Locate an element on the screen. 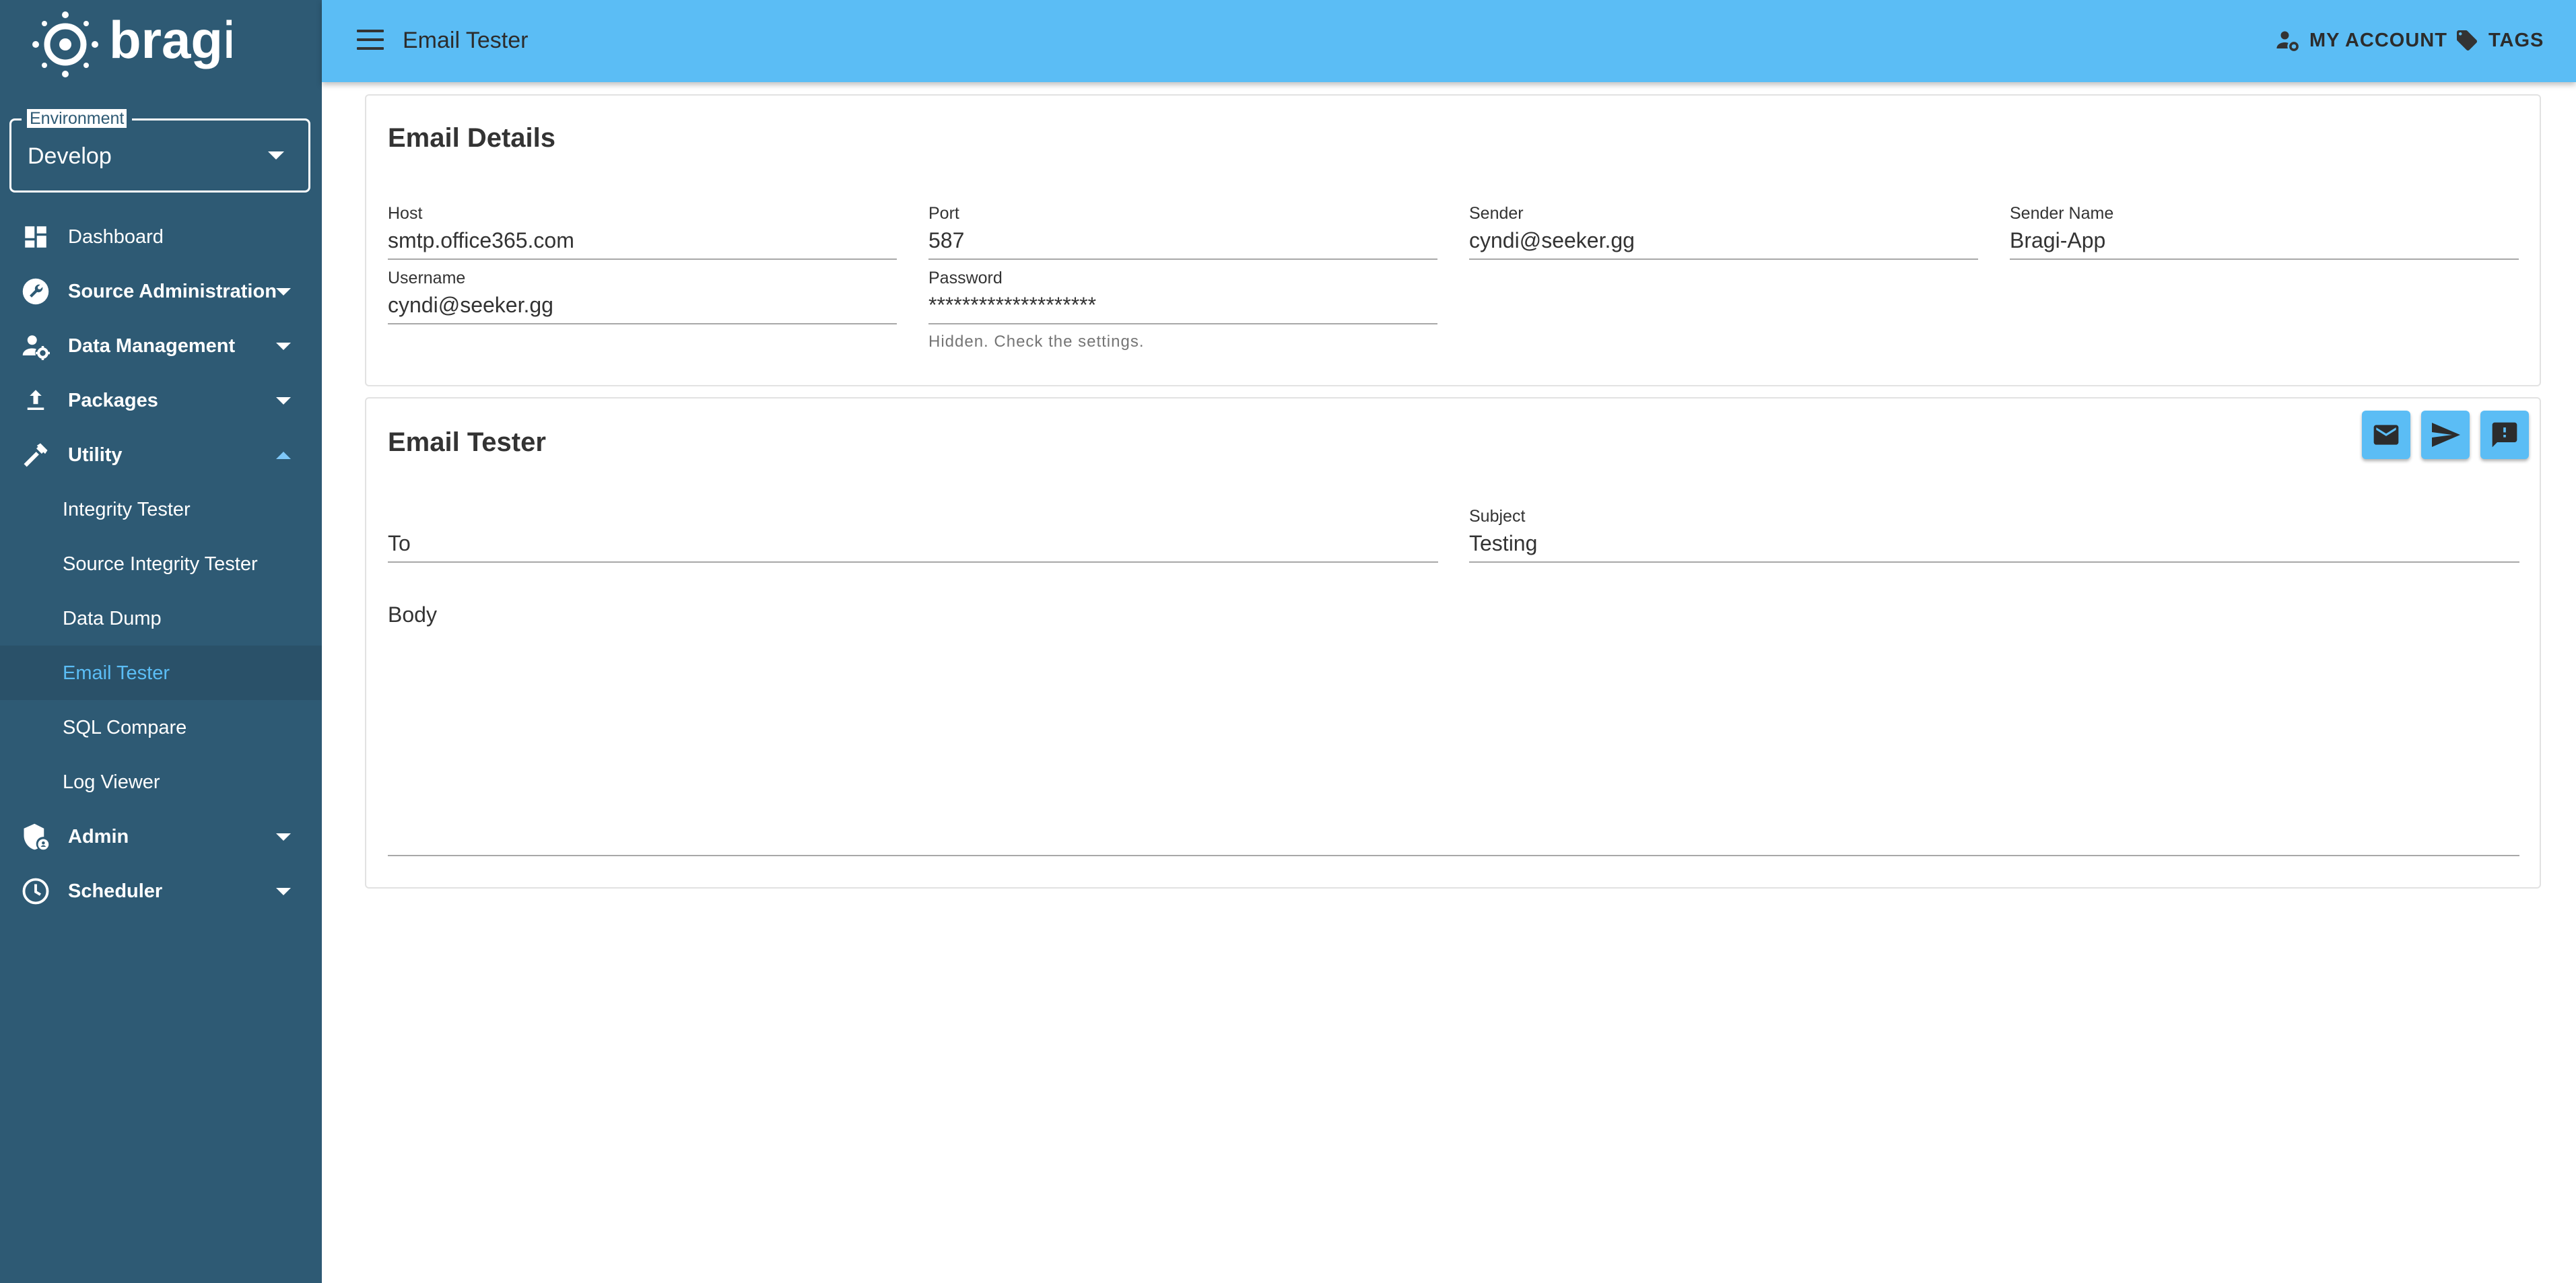 Image resolution: width=2576 pixels, height=1283 pixels. field-value: Bragi-App is located at coordinates (2058, 240).